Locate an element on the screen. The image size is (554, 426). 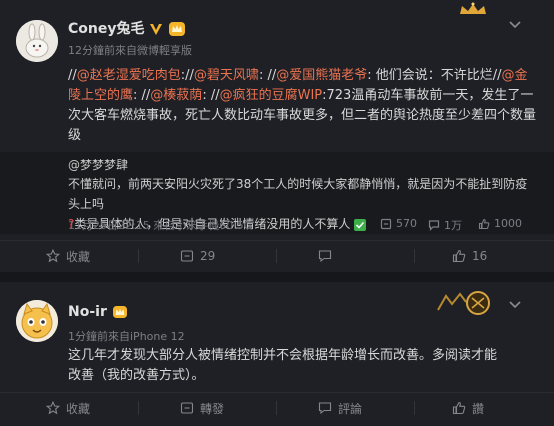
feed-gap is located at coordinates (277, 277).